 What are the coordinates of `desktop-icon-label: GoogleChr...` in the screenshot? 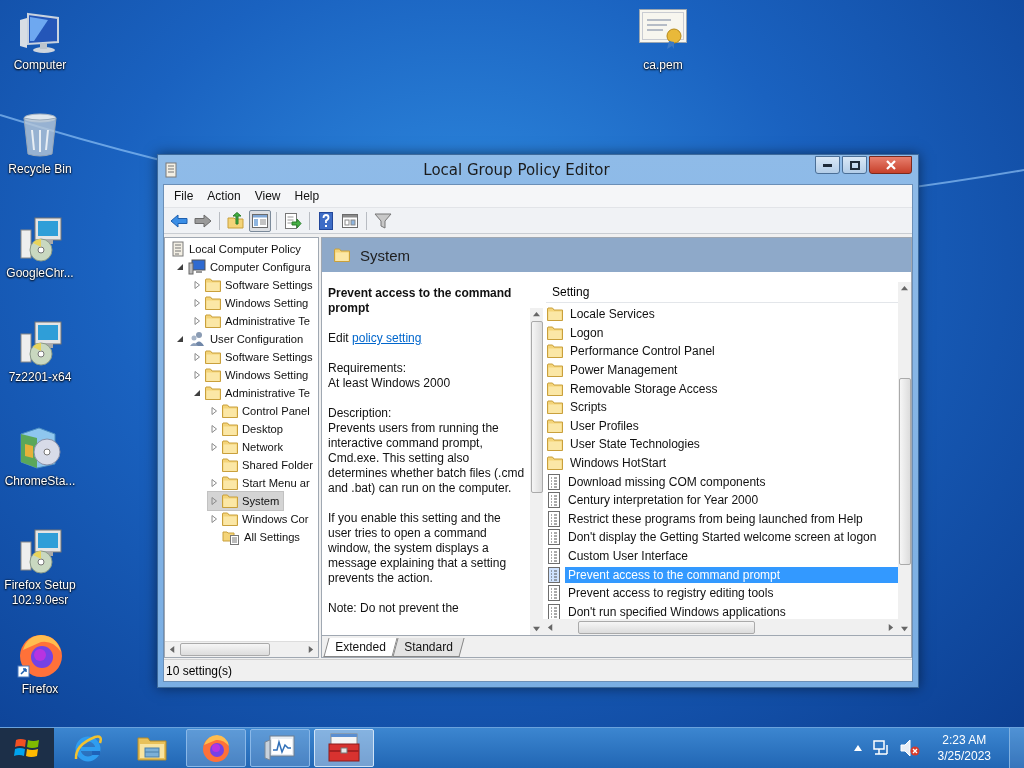 It's located at (40, 273).